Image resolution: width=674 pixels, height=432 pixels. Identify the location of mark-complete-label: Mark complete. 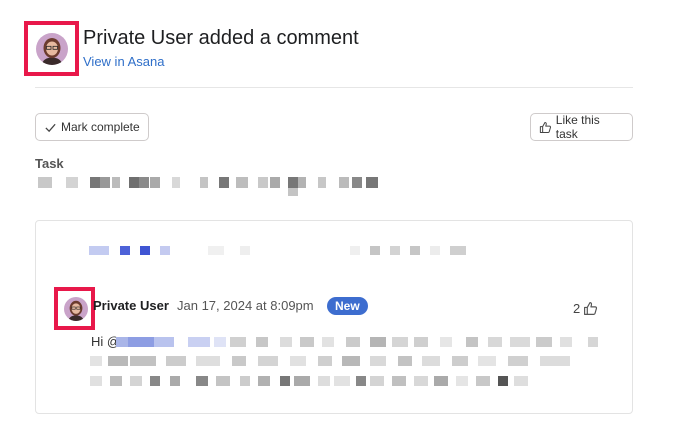
(100, 127).